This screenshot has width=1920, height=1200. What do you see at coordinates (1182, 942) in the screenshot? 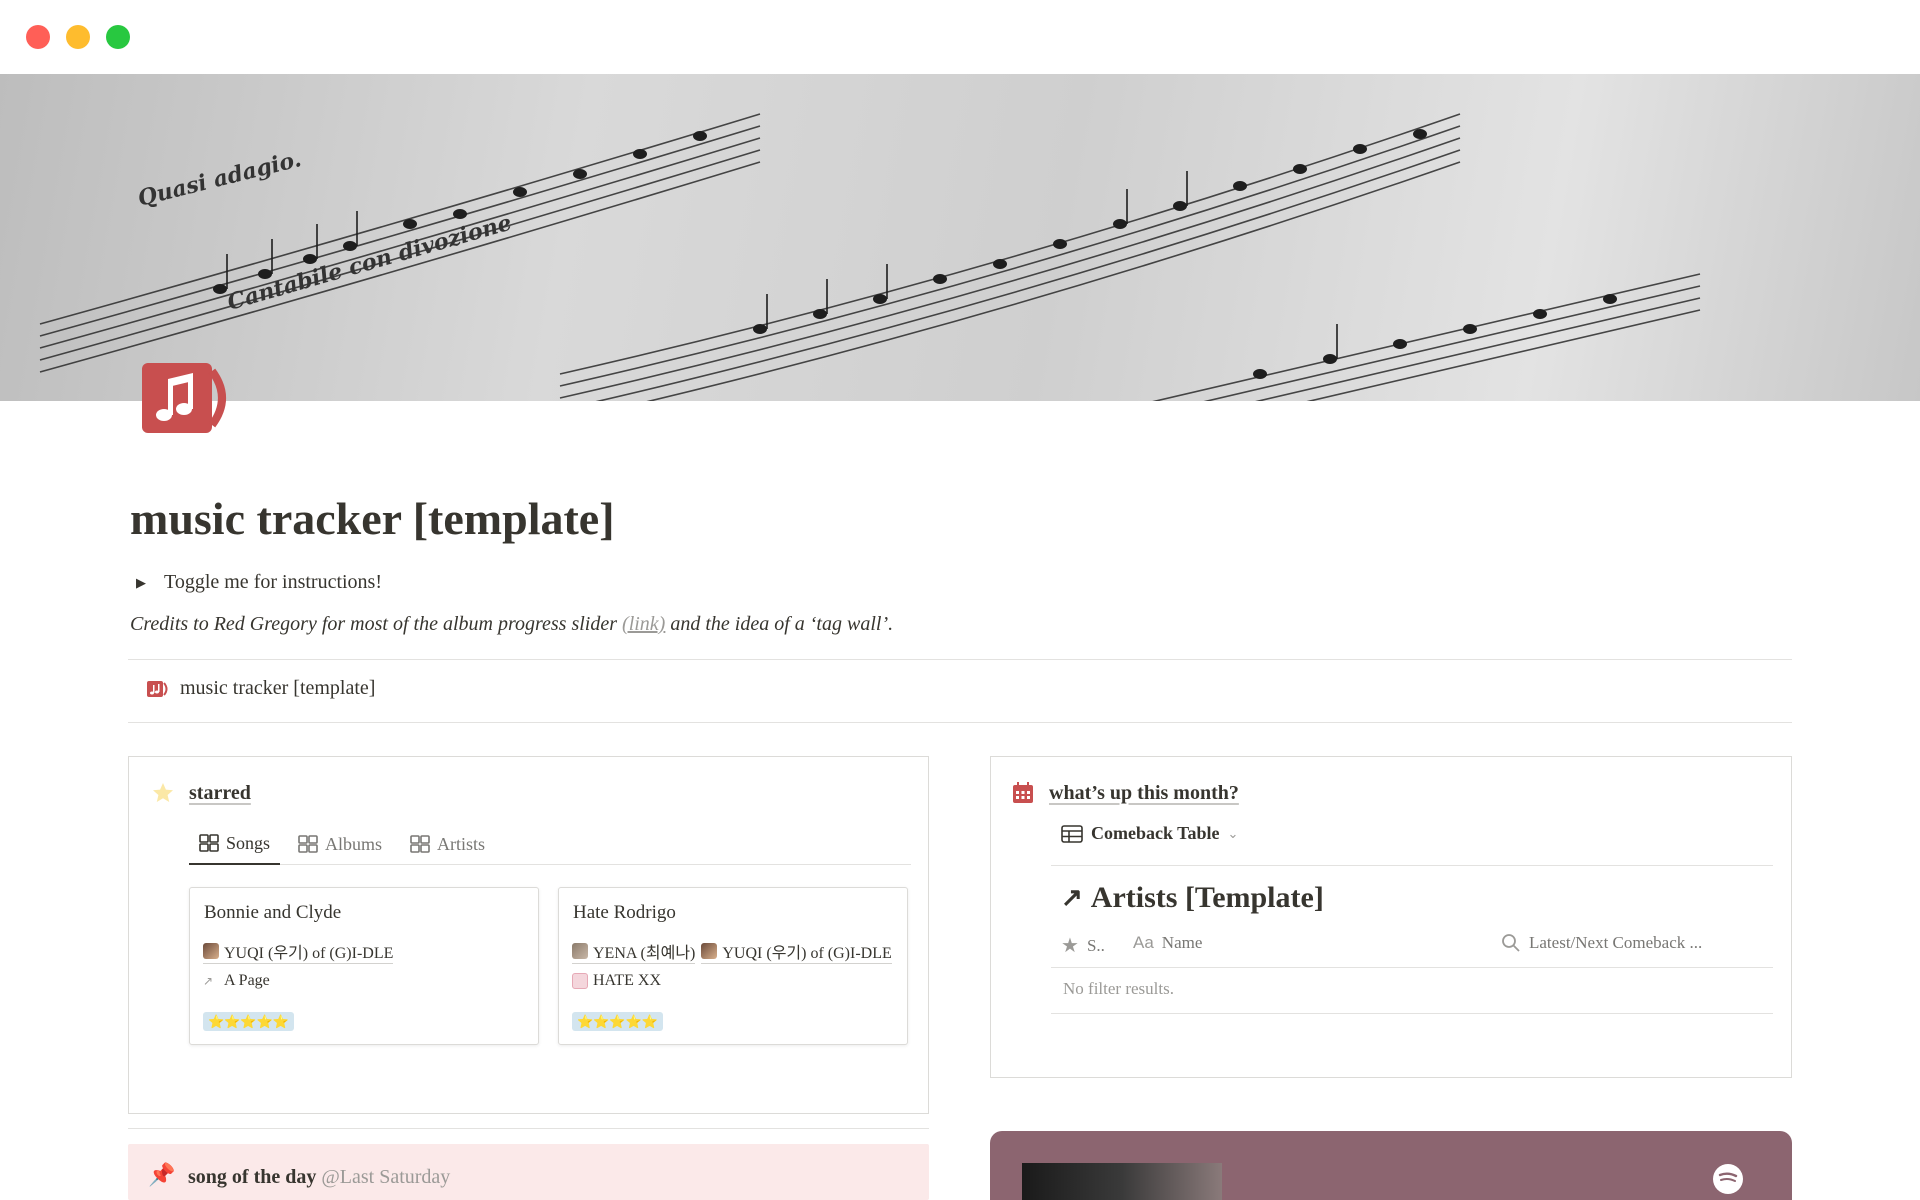
I see `column-label: Name` at bounding box center [1182, 942].